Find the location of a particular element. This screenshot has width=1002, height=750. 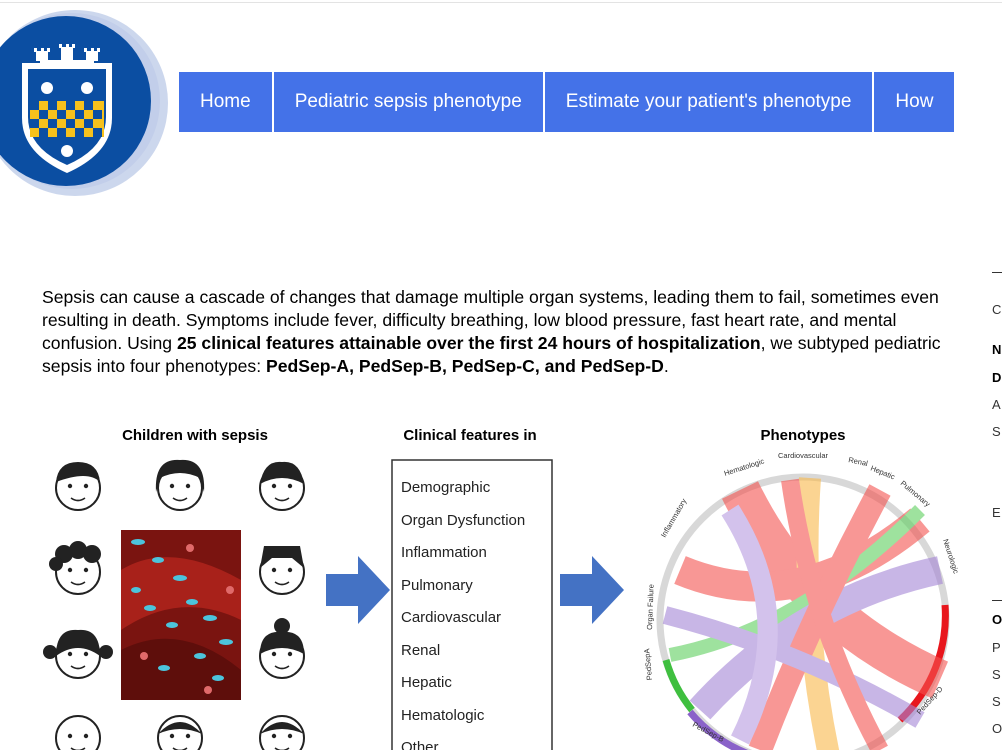

chord-label: Inflammatory is located at coordinates (674, 518).